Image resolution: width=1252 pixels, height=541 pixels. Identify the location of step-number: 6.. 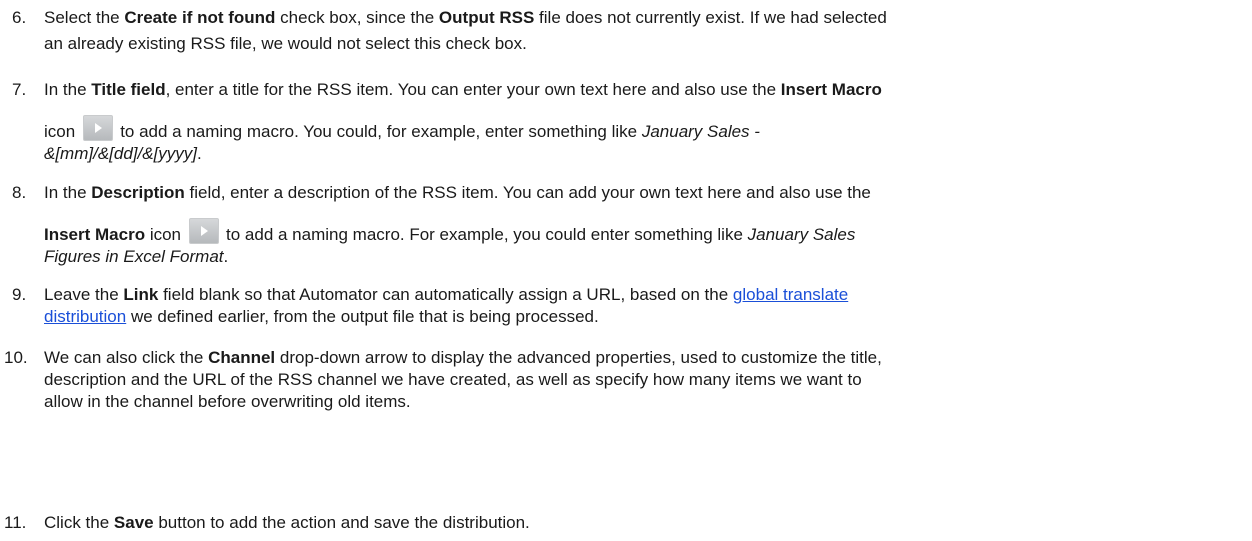
(19, 17).